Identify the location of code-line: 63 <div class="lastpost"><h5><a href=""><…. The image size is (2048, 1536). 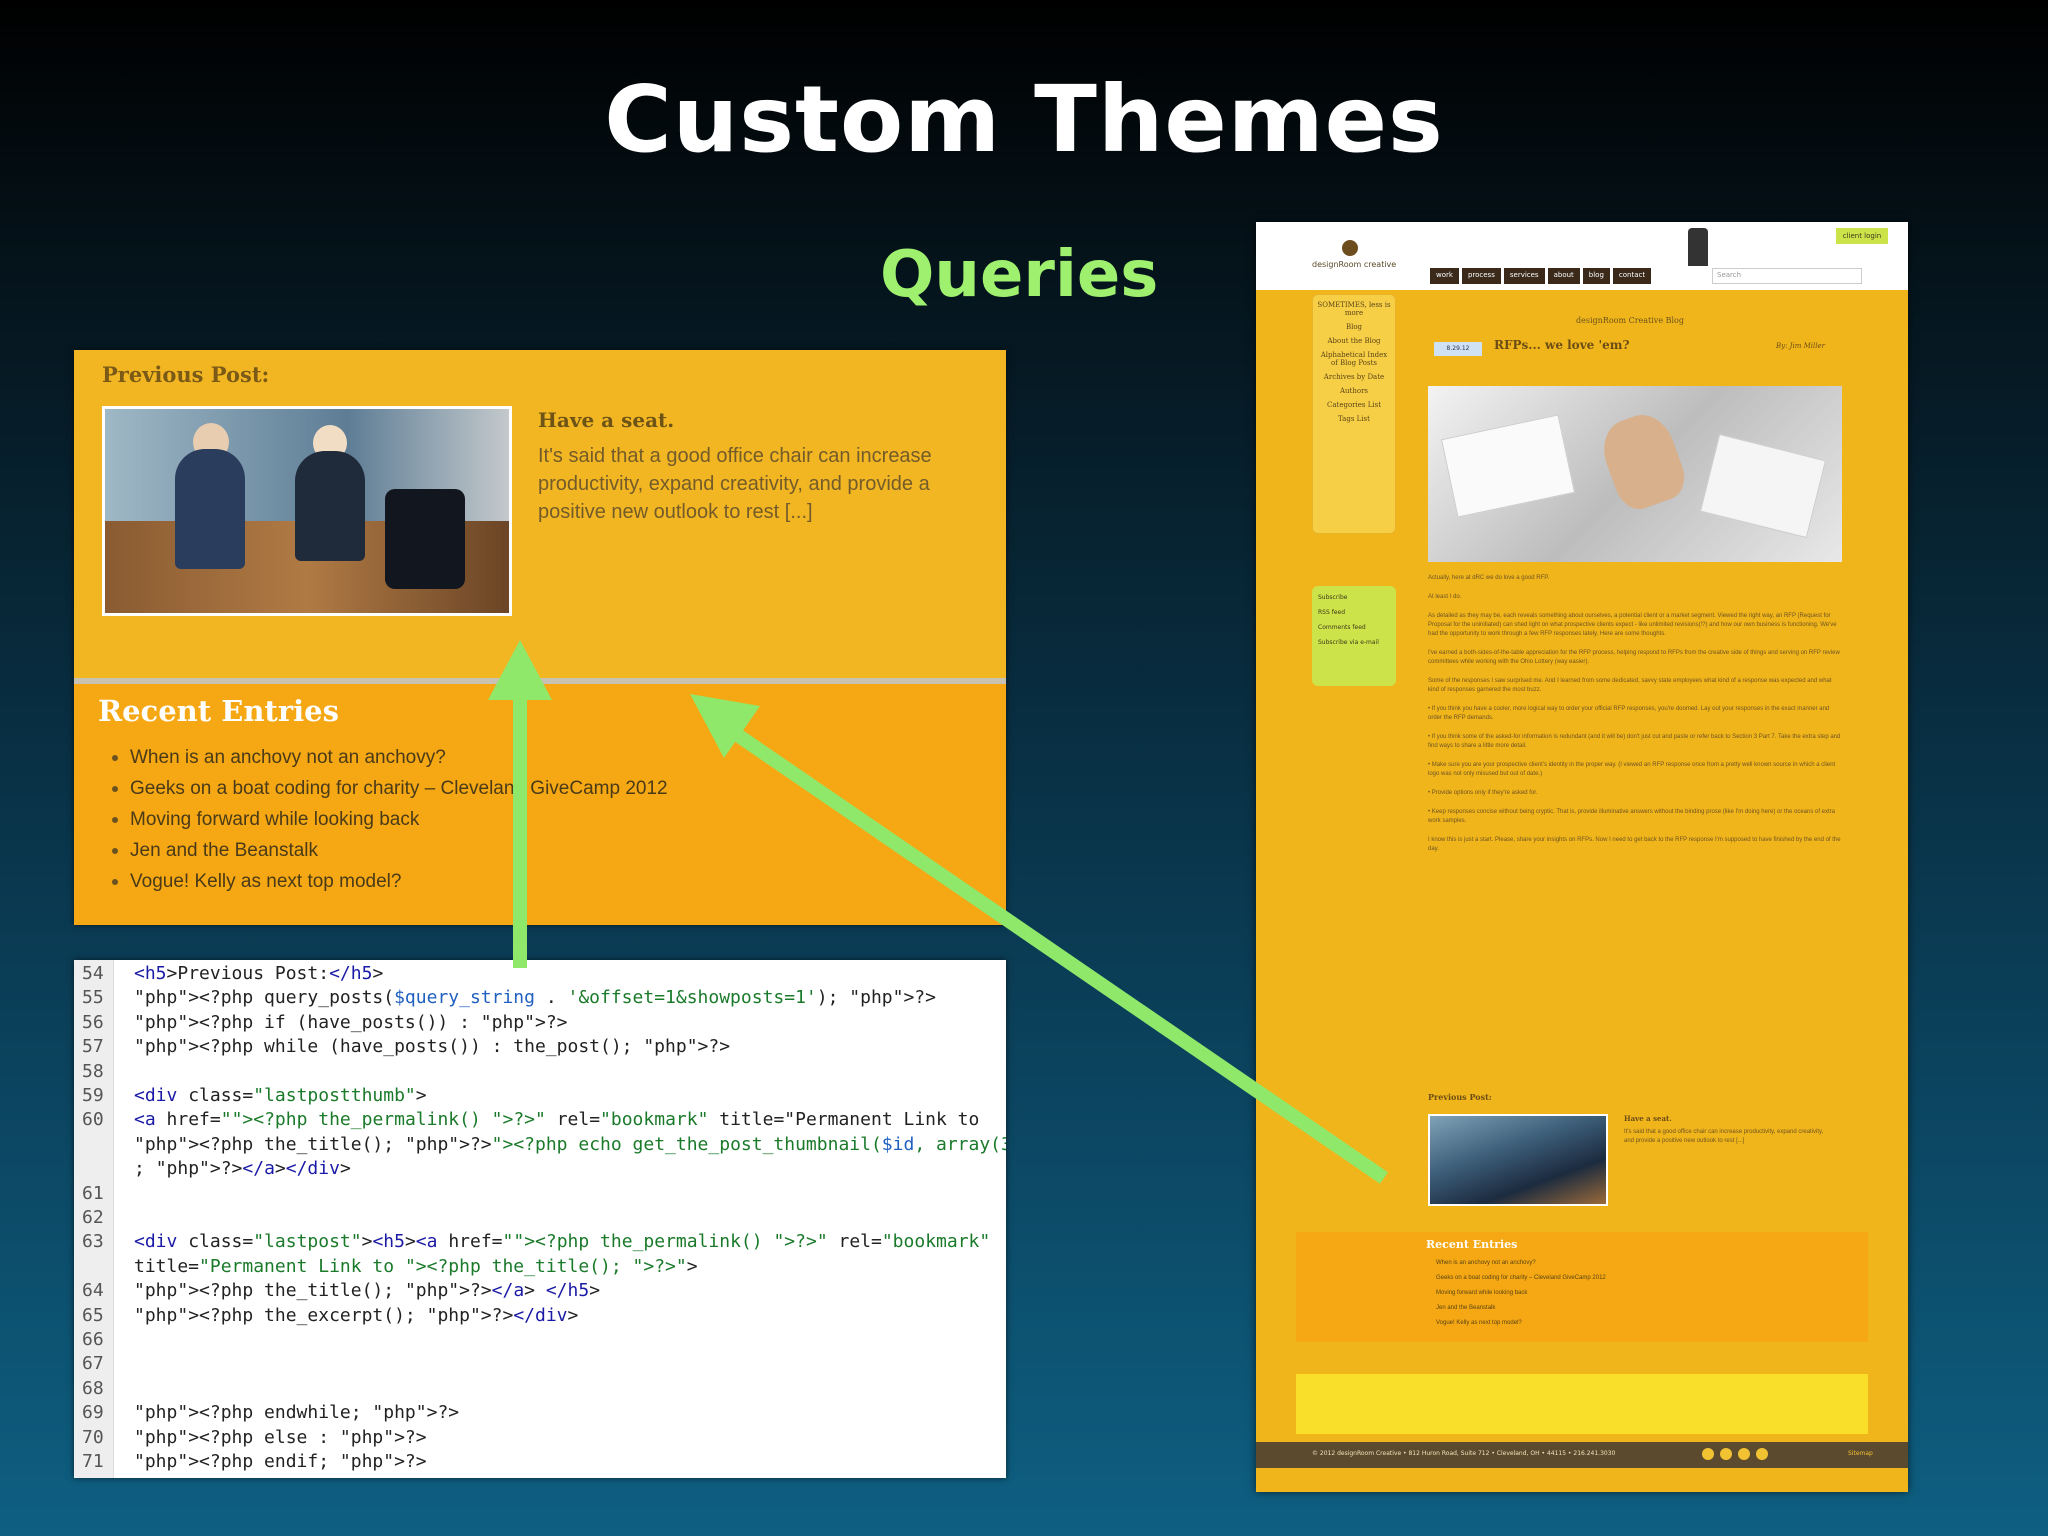
(540, 1242).